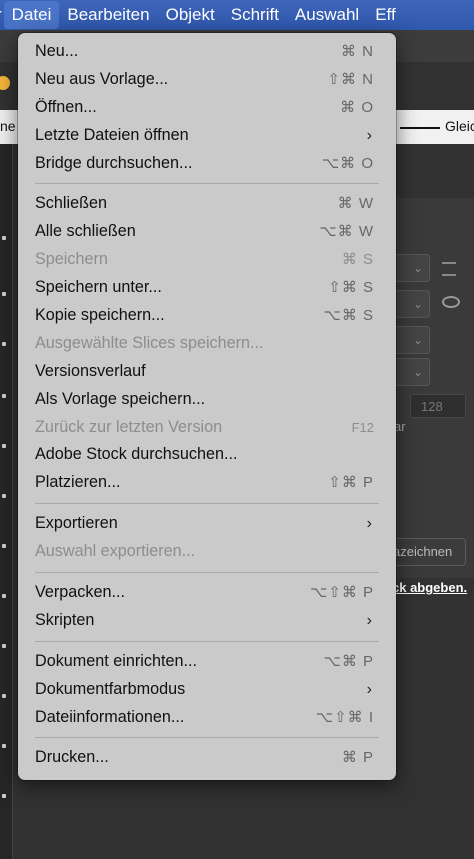 The width and height of the screenshot is (474, 859). I want to click on control-bar-right-label: Gleic, so click(459, 126).